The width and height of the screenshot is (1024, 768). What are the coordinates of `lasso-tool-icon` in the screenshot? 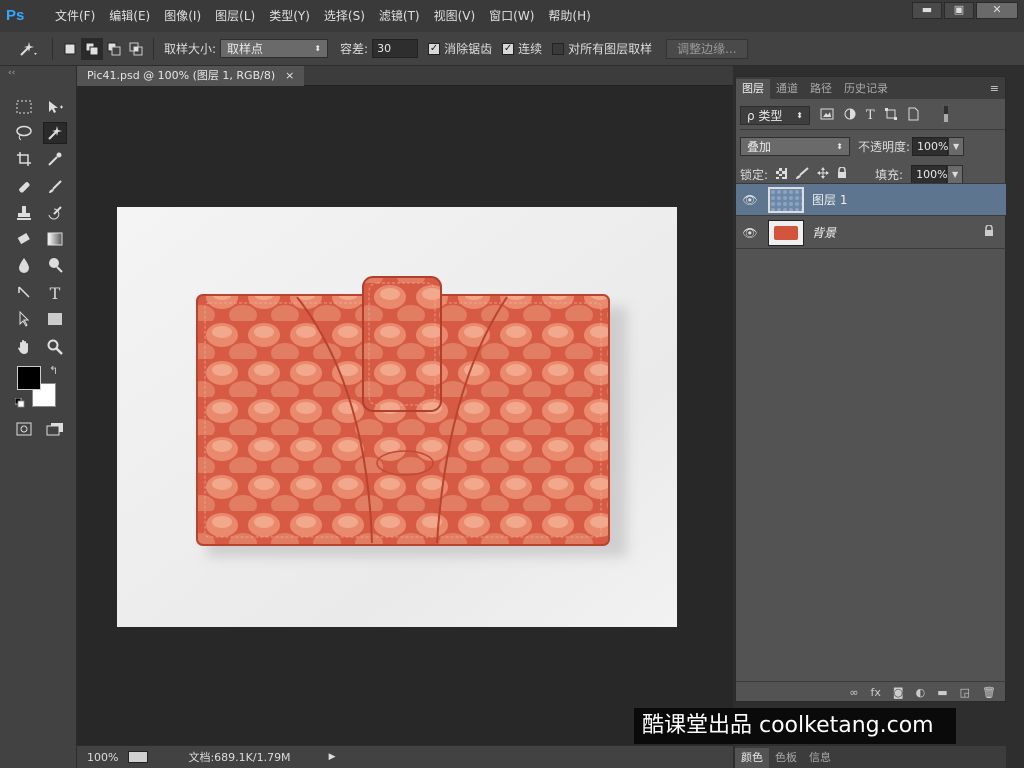 It's located at (24, 133).